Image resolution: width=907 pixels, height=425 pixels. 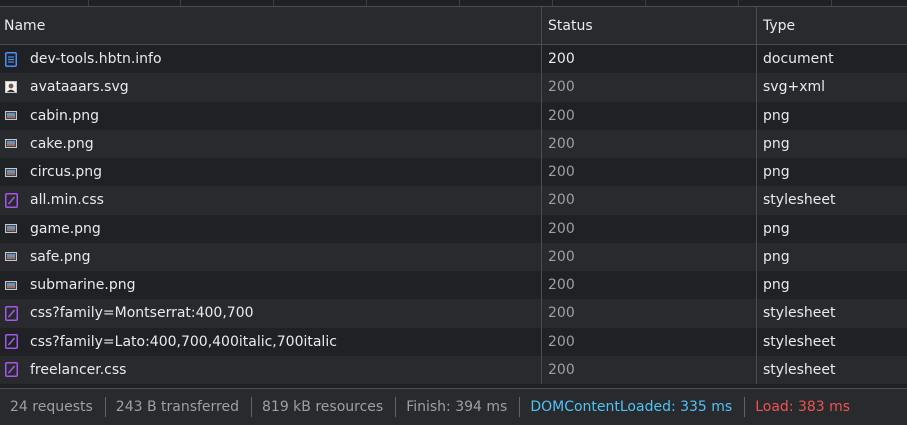 What do you see at coordinates (51, 407) in the screenshot?
I see `requests-count: 24 requests` at bounding box center [51, 407].